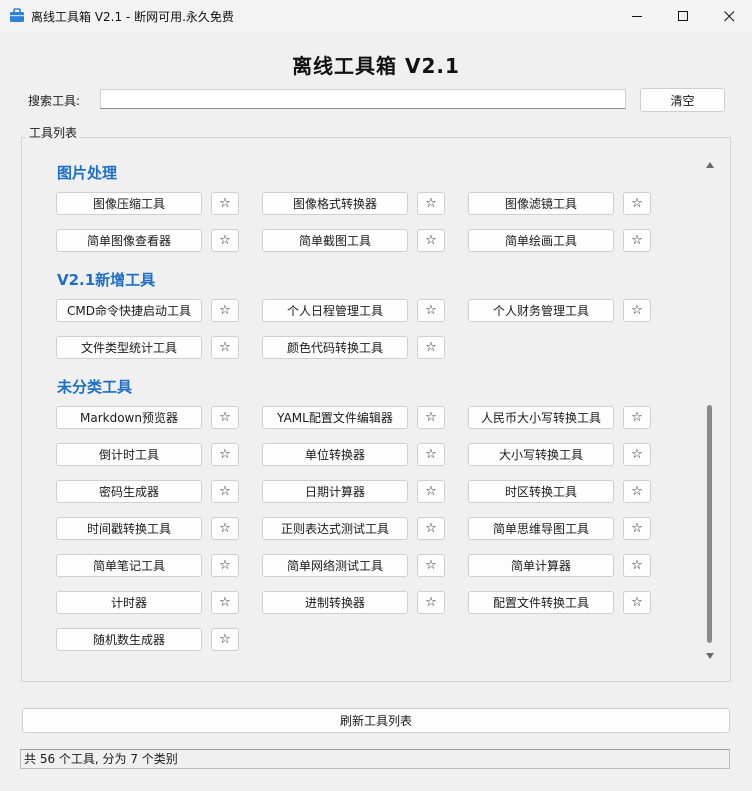 This screenshot has width=752, height=791. I want to click on status-bar: 共 56 个工具, 分为 7 个类别, so click(375, 759).